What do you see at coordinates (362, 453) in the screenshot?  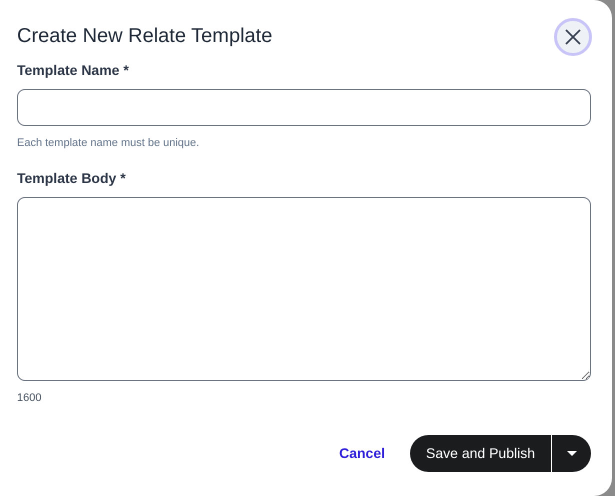 I see `cancel-link: Cancel` at bounding box center [362, 453].